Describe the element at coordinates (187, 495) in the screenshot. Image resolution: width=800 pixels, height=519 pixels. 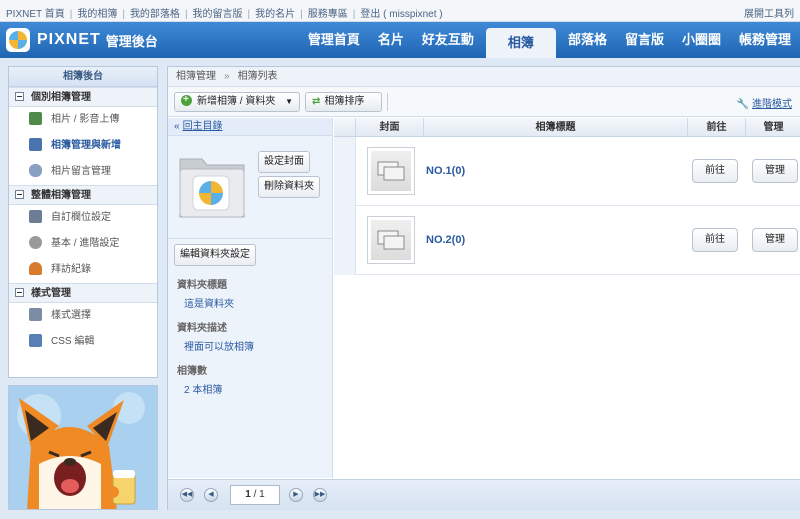
I see `first-page-icon: ◀◀` at that location.